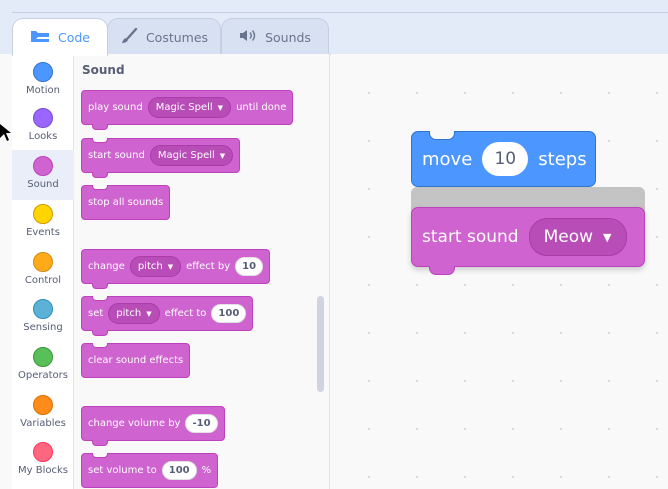 This screenshot has height=489, width=668. Describe the element at coordinates (179, 470) in the screenshot. I see `volume-value-input: 100` at that location.